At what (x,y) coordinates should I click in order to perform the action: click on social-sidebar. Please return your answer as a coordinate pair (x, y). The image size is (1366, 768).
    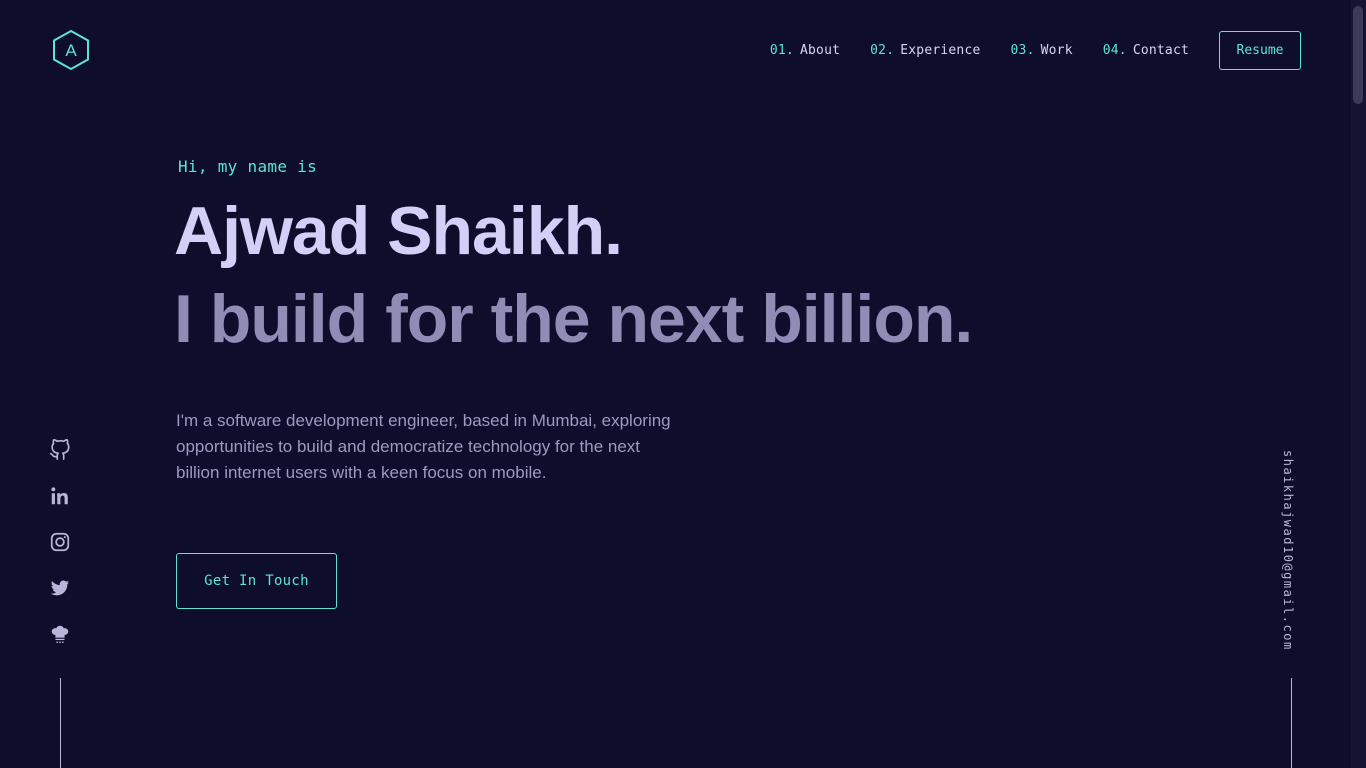
    Looking at the image, I should click on (60, 554).